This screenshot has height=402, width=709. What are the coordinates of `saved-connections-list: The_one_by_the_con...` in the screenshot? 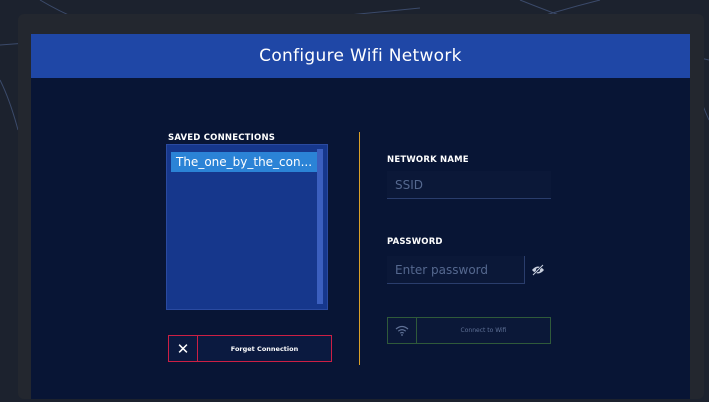 It's located at (247, 227).